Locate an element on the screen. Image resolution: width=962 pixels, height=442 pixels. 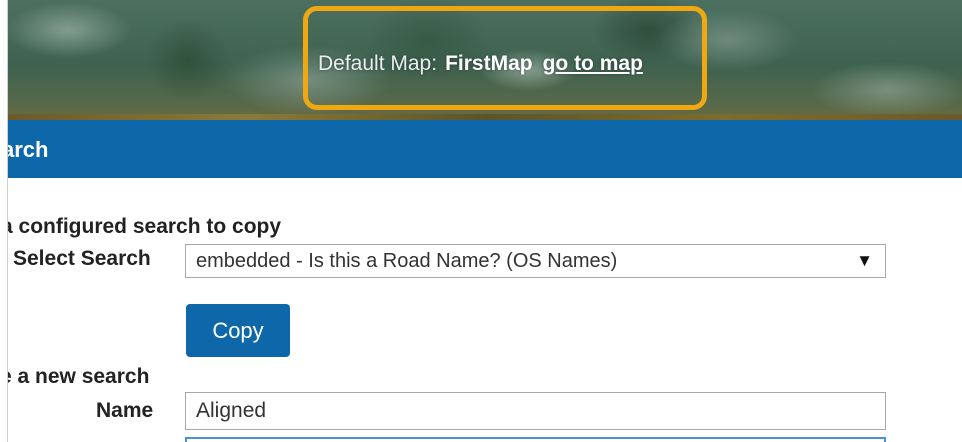
new-search-heading: e a new search is located at coordinates (75, 376).